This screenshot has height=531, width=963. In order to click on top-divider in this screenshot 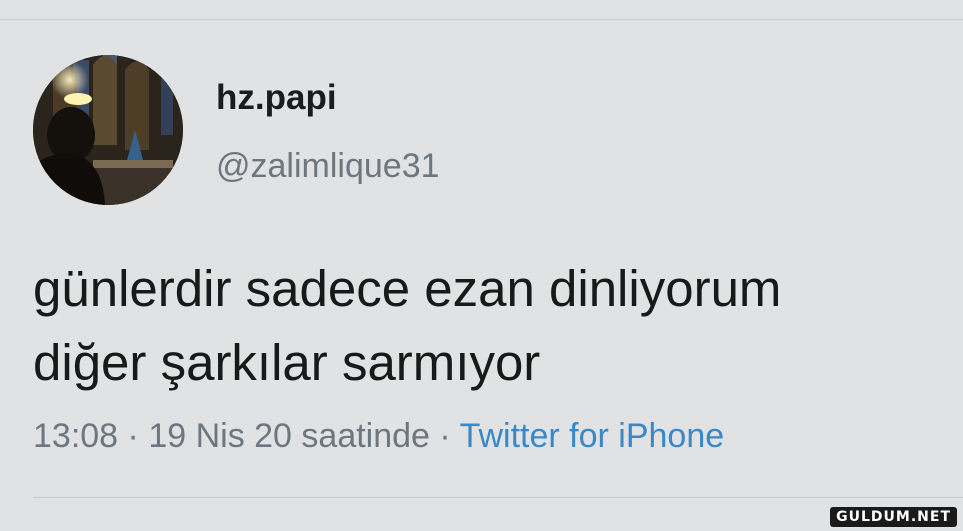, I will do `click(481, 19)`.